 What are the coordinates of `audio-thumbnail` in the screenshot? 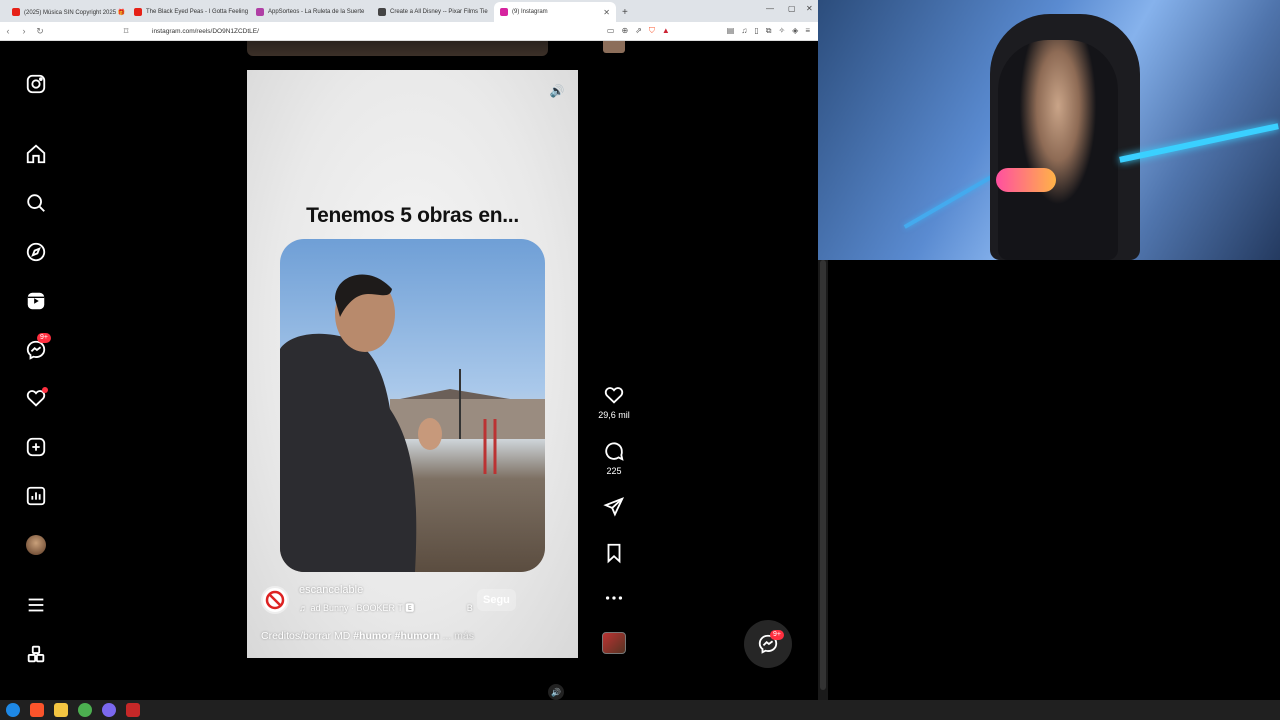 It's located at (614, 643).